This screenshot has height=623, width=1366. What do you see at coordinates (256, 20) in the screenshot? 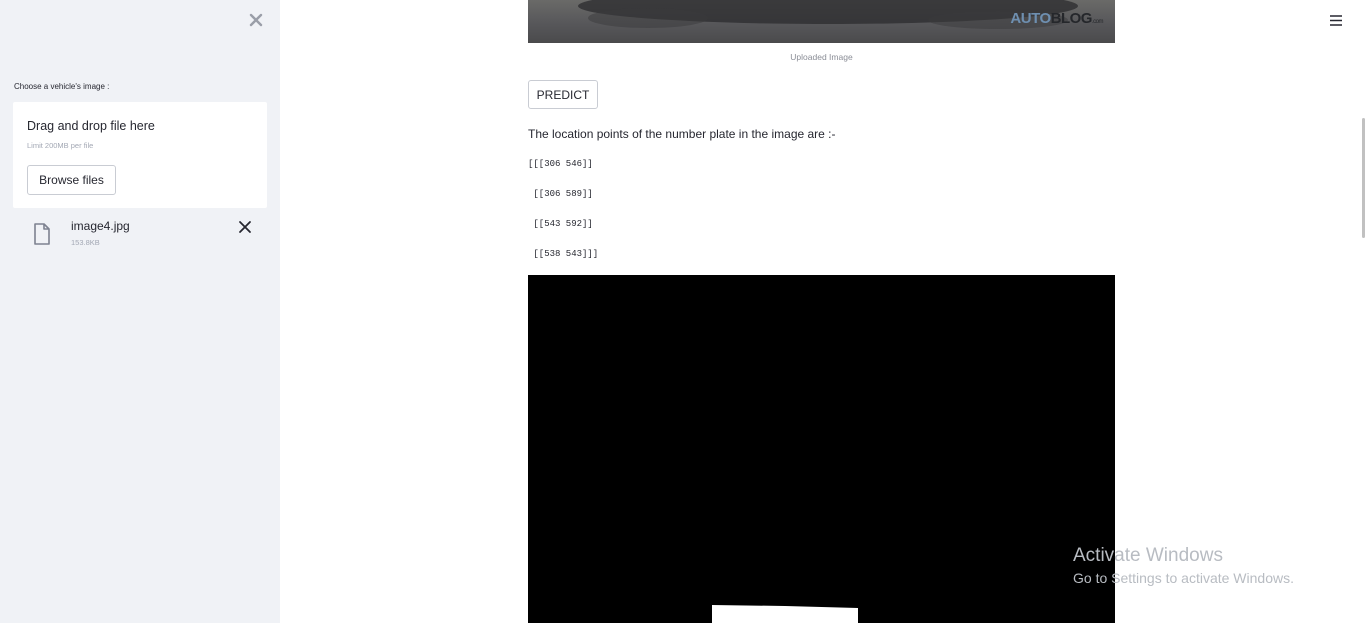
I see `close-sidebar-icon` at bounding box center [256, 20].